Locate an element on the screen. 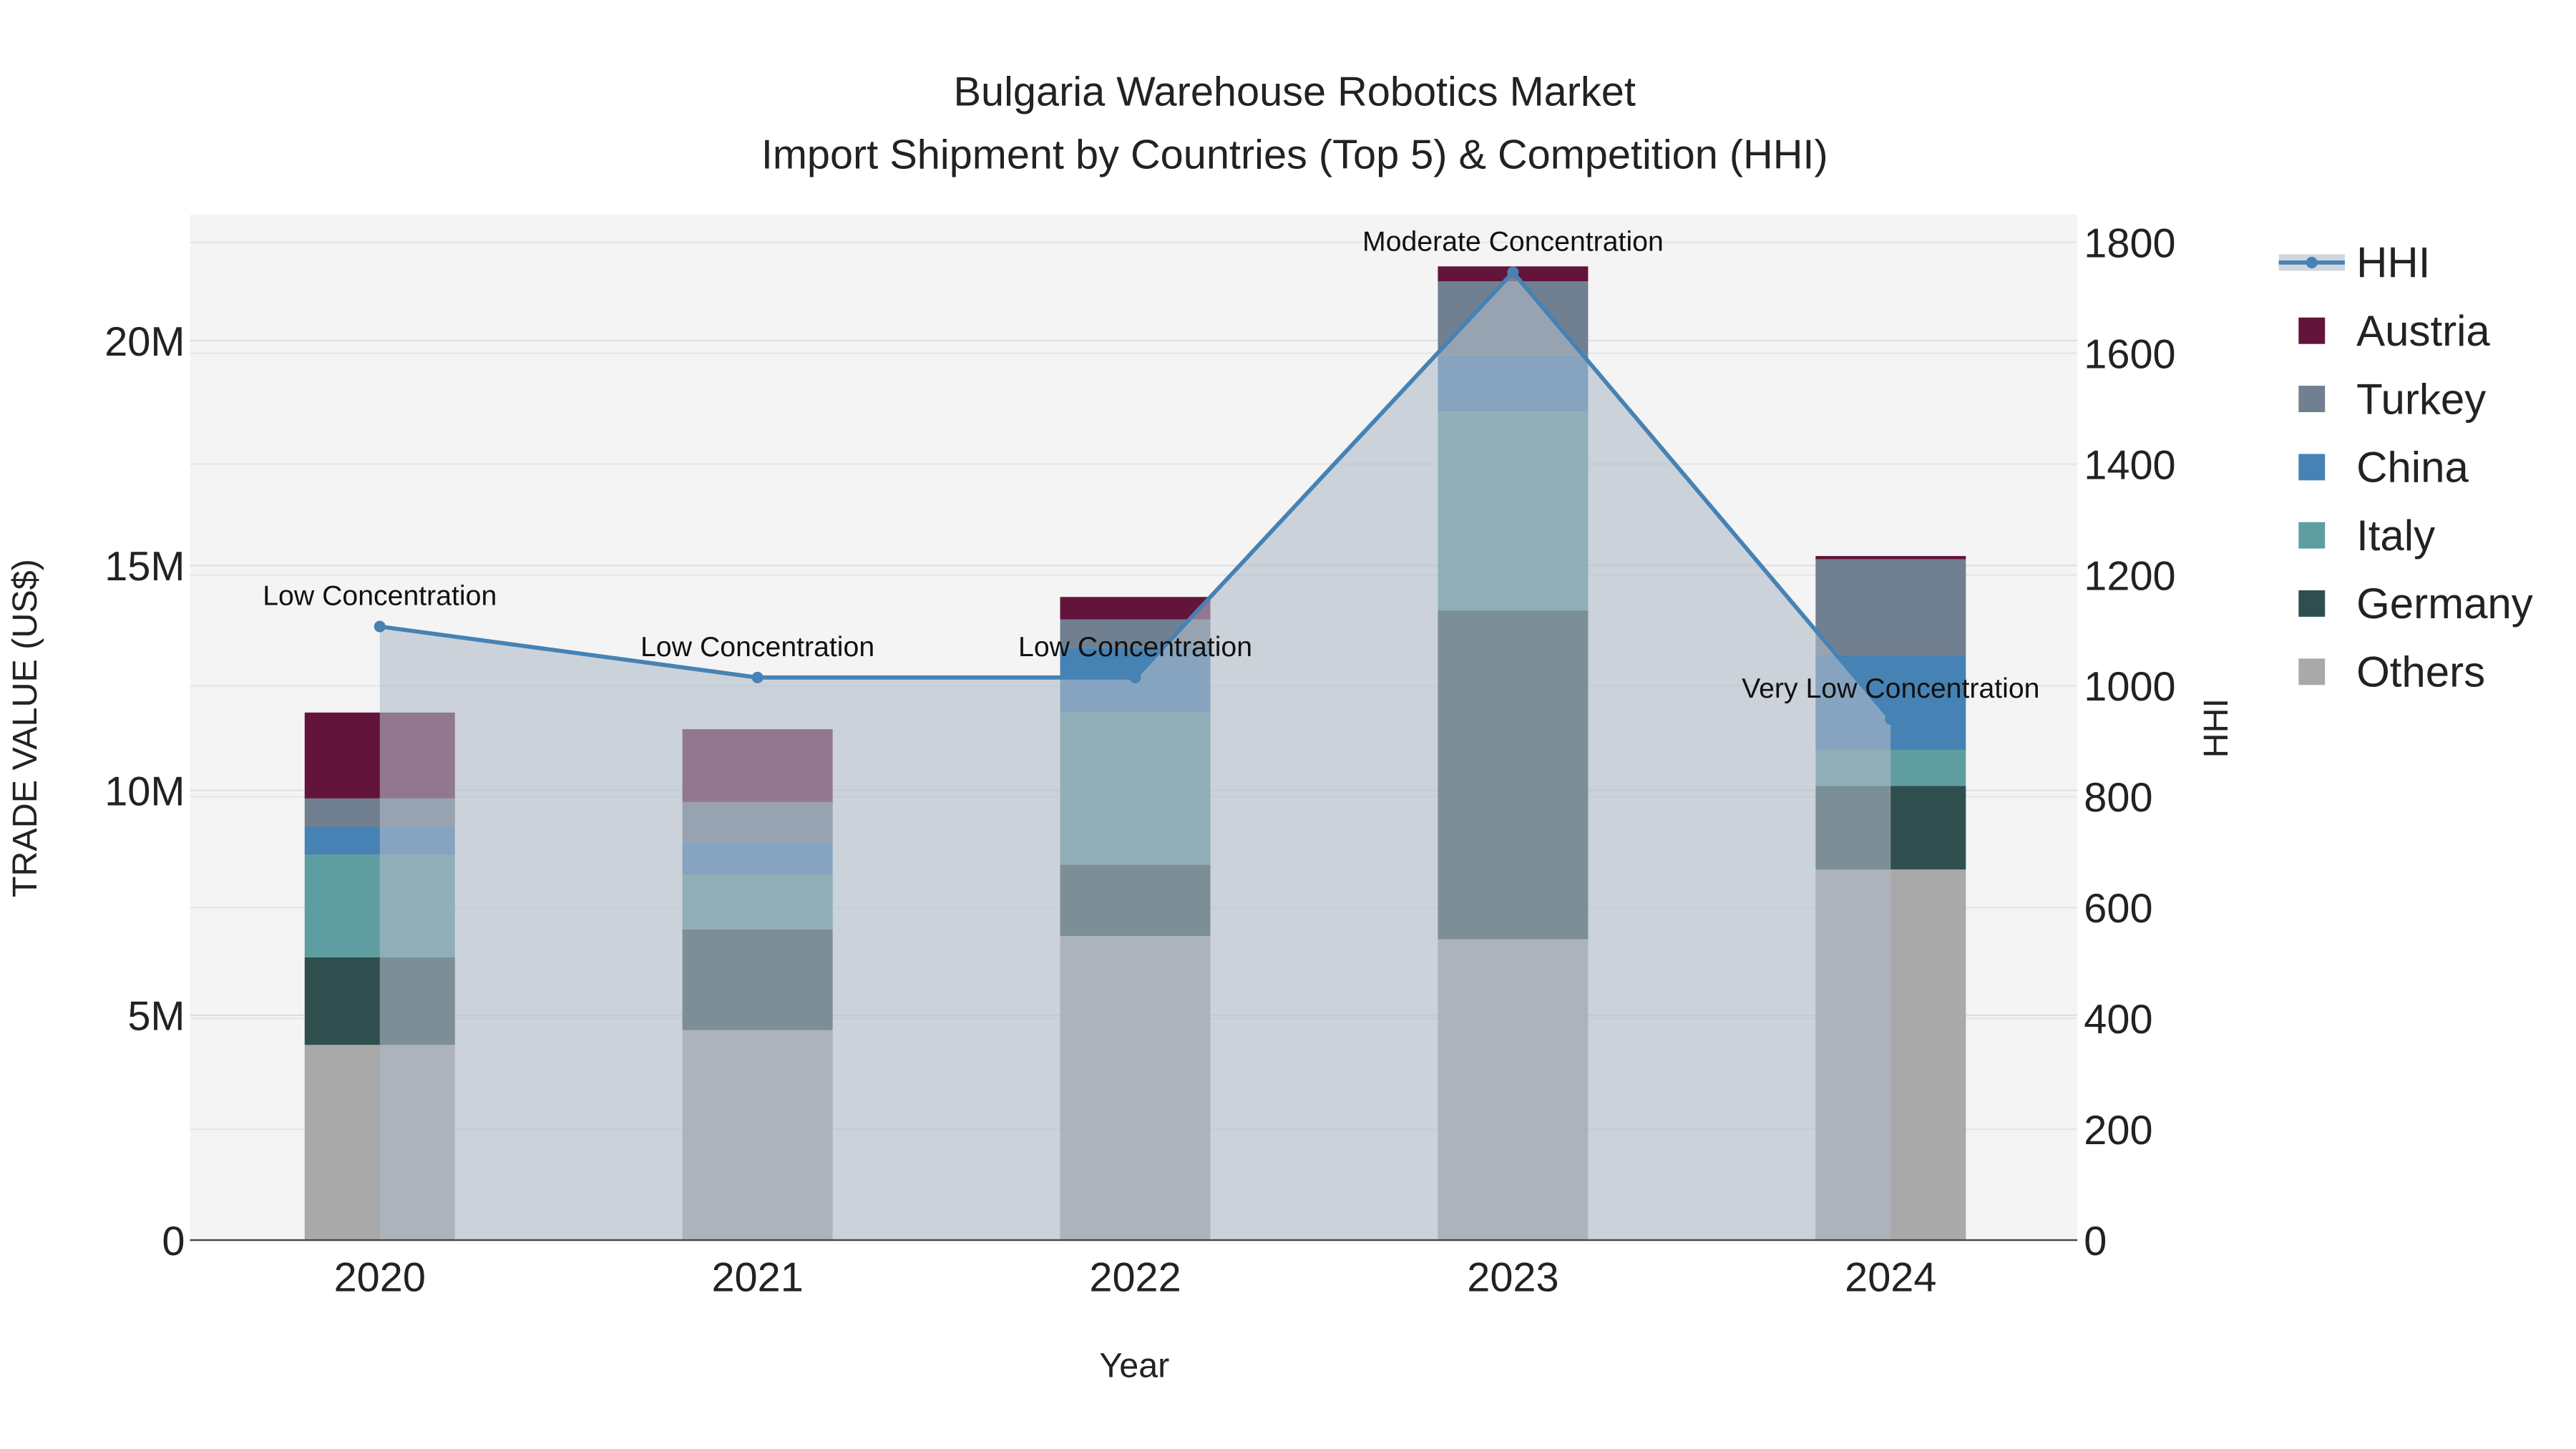 The width and height of the screenshot is (2576, 1449). legend-item-italy: Italy is located at coordinates (2366, 536).